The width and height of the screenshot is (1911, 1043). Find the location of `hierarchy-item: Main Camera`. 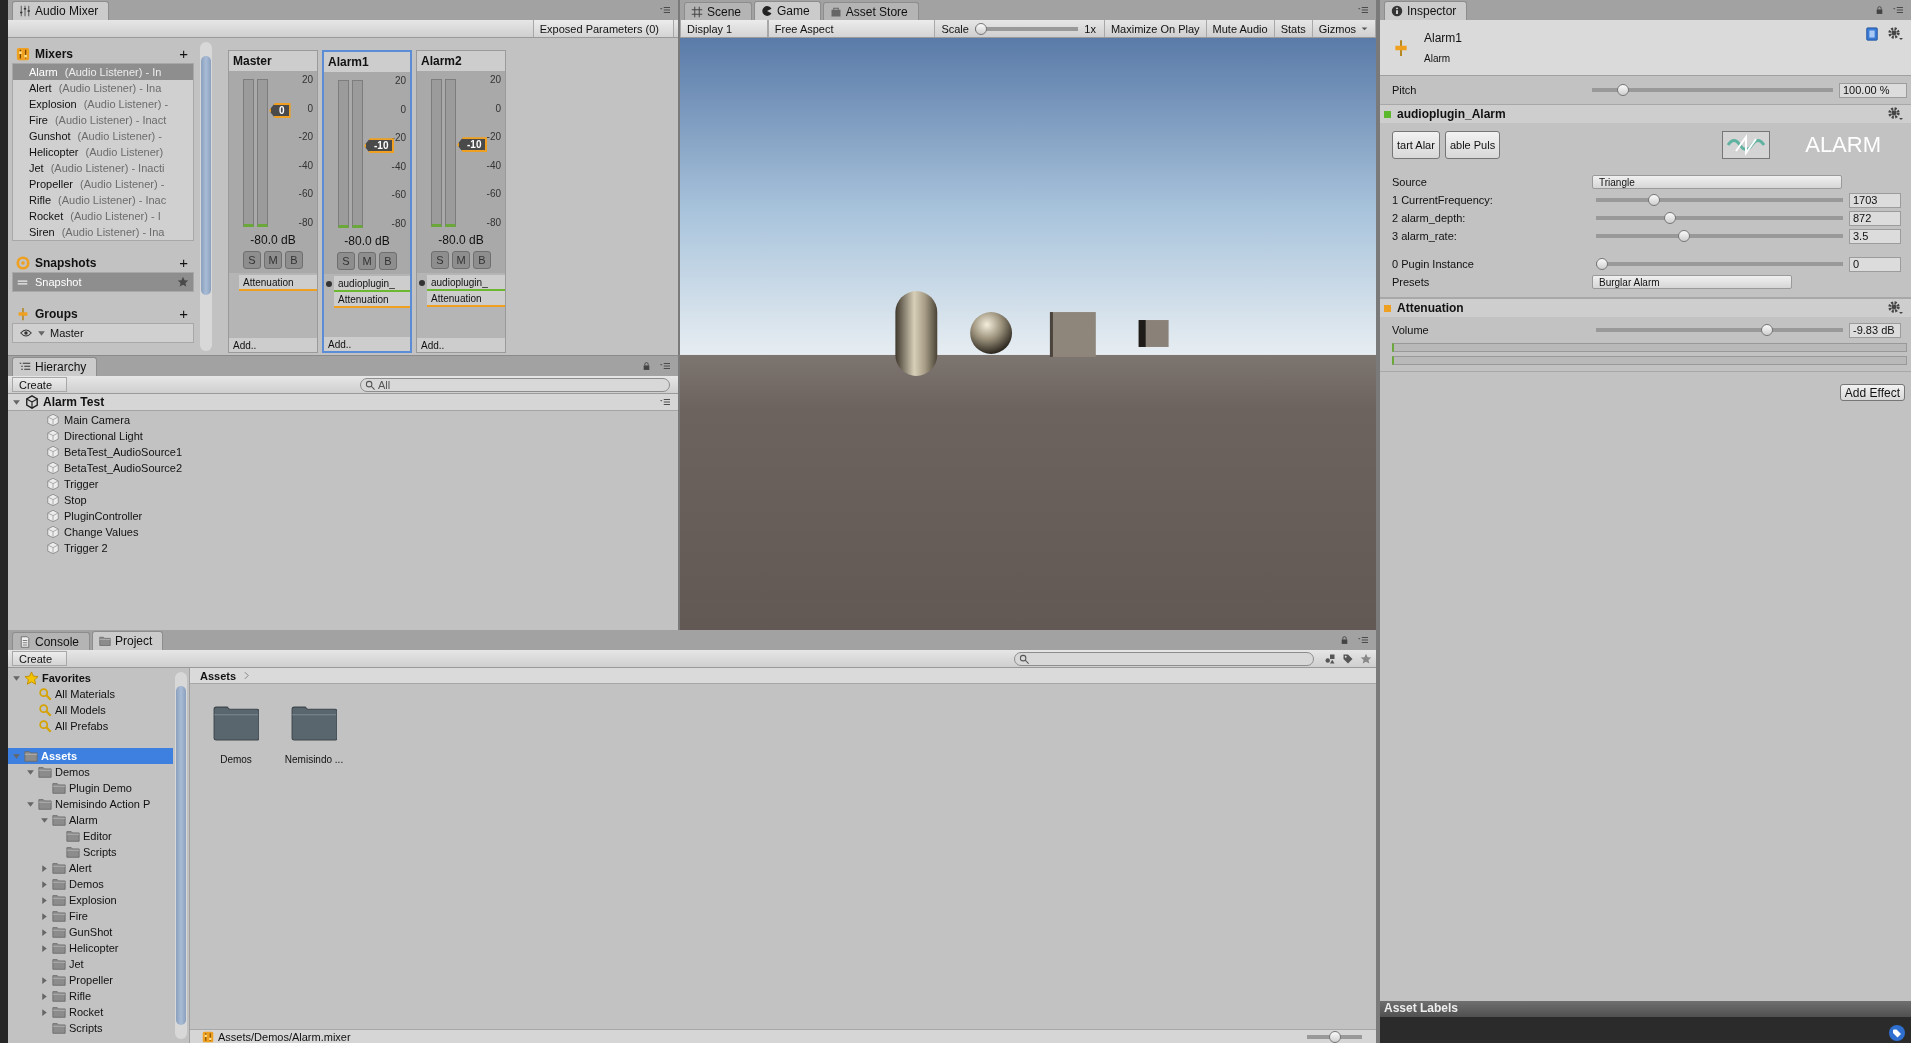

hierarchy-item: Main Camera is located at coordinates (343, 420).